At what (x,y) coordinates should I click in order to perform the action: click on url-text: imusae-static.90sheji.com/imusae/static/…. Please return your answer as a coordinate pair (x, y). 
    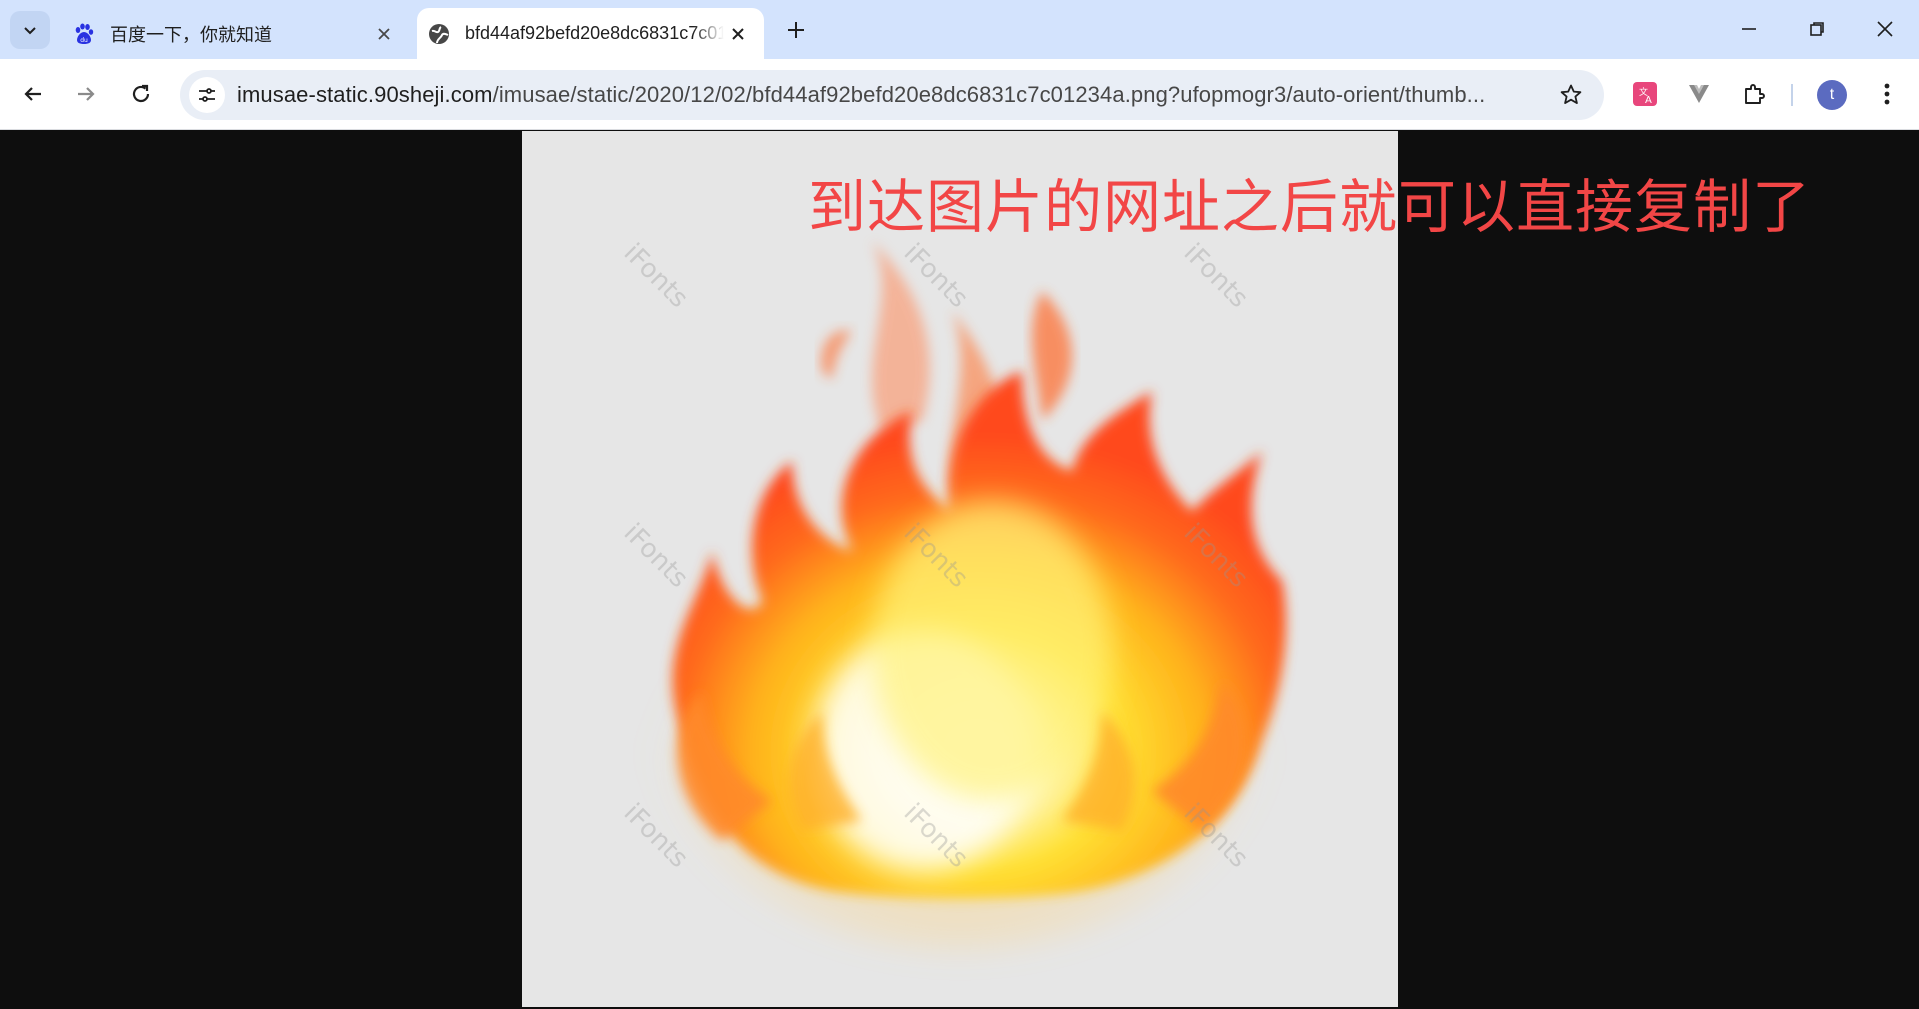
    Looking at the image, I should click on (882, 95).